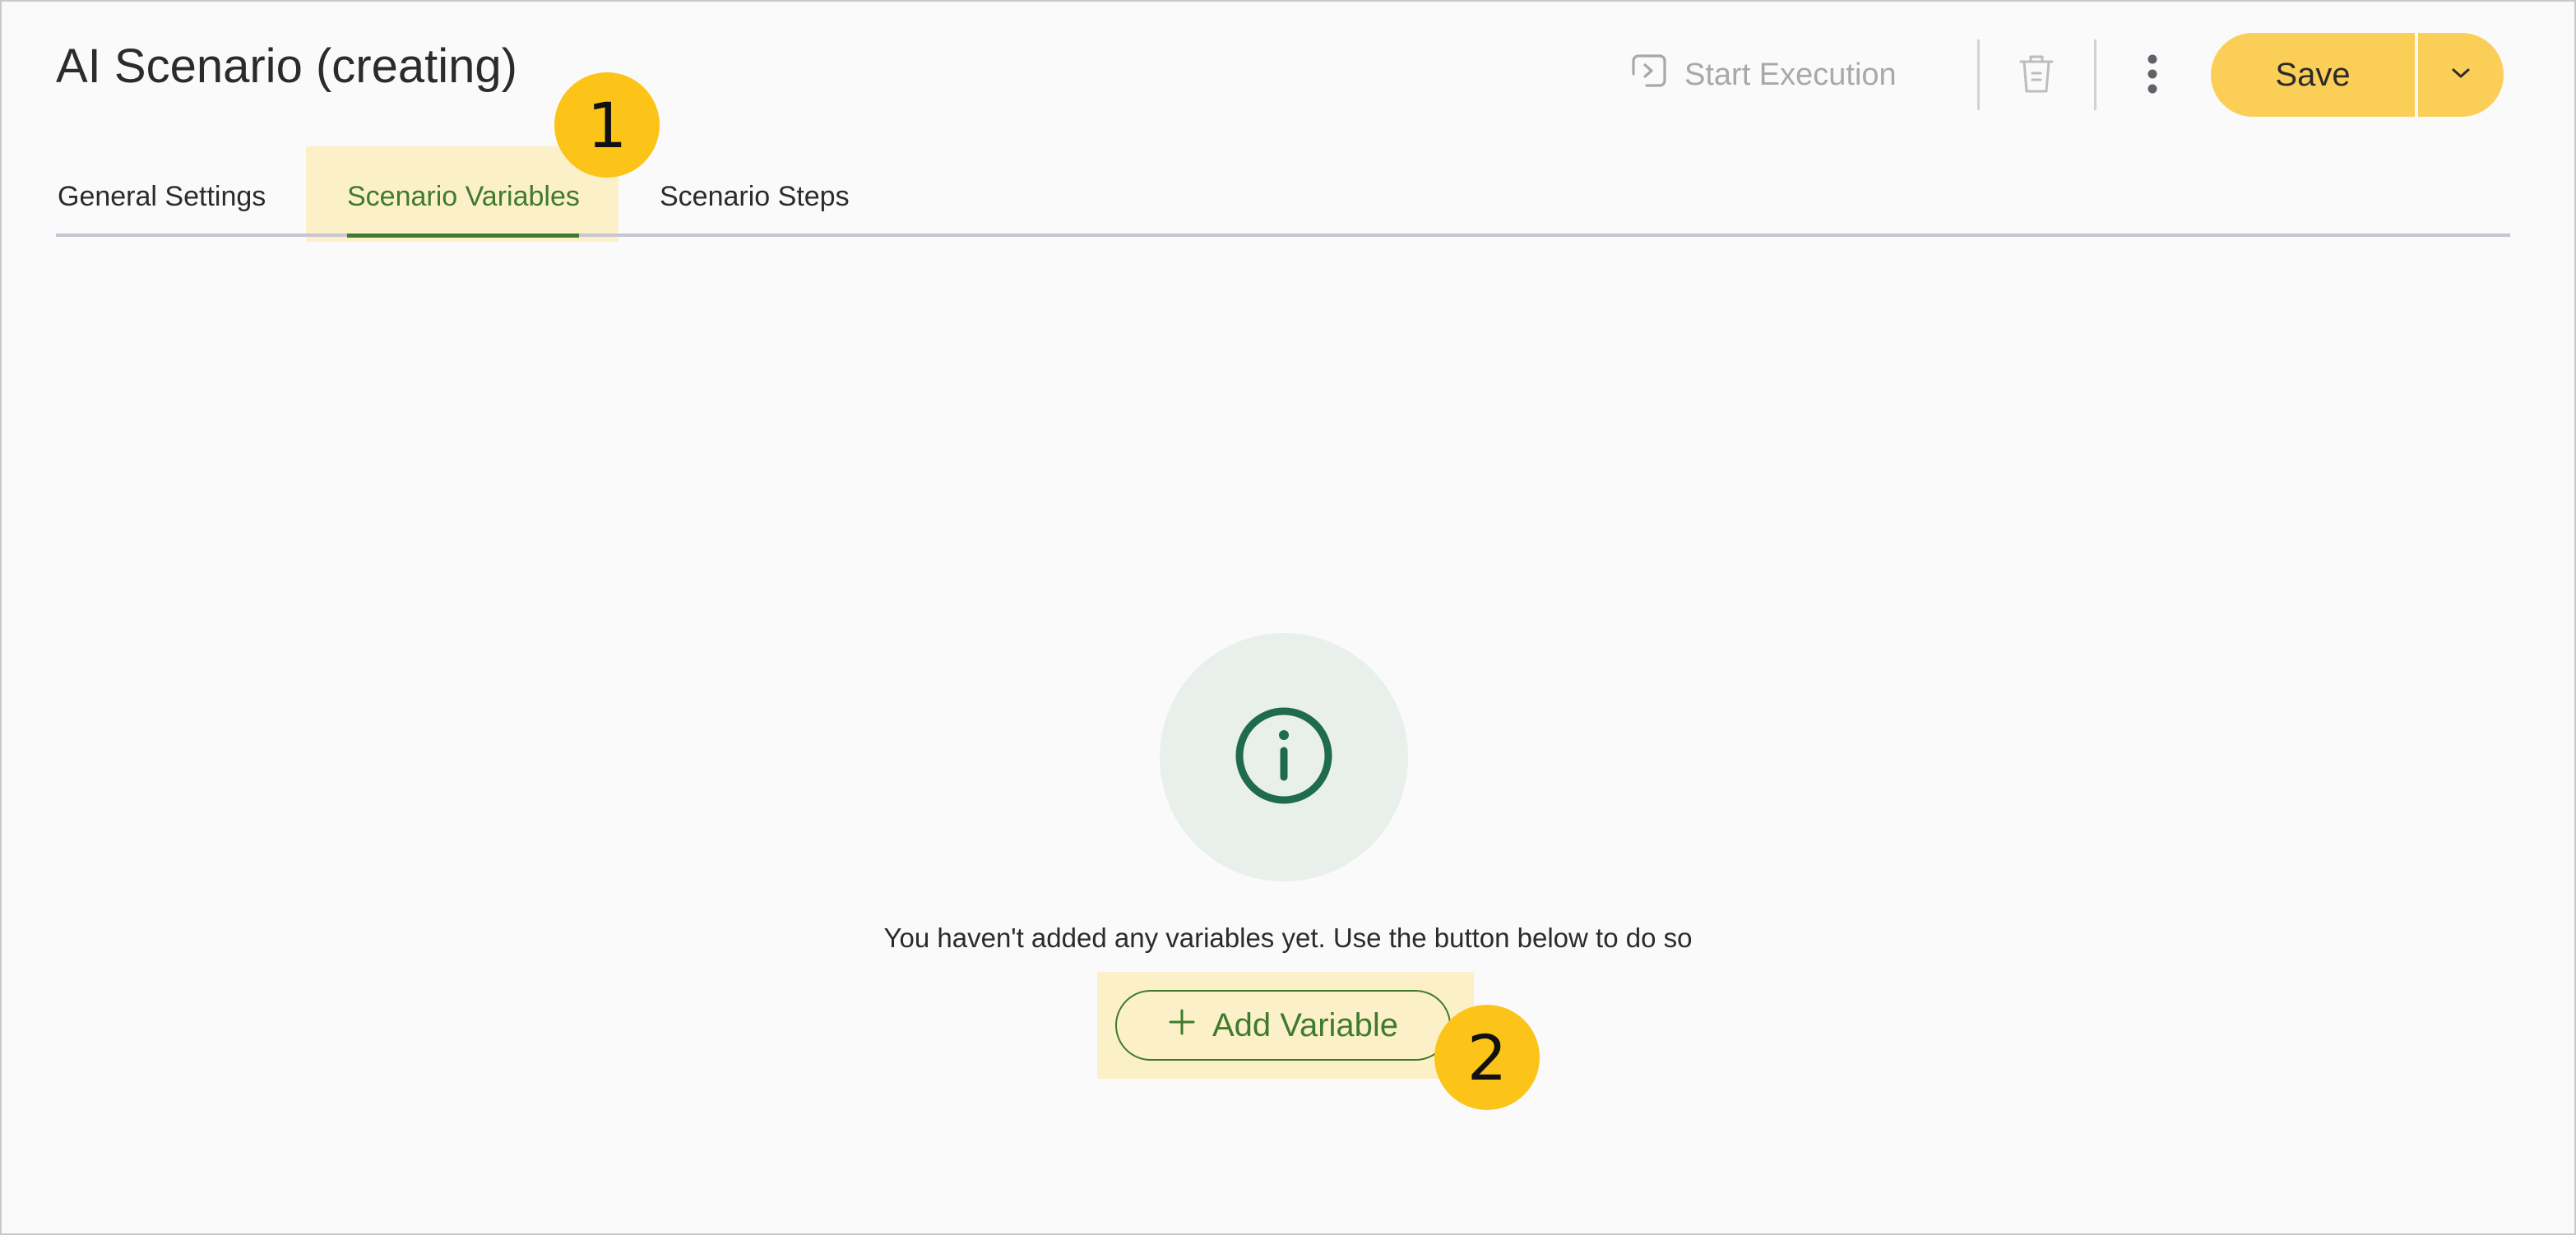 The height and width of the screenshot is (1235, 2576). I want to click on start-execution-button: Start Execution, so click(1762, 75).